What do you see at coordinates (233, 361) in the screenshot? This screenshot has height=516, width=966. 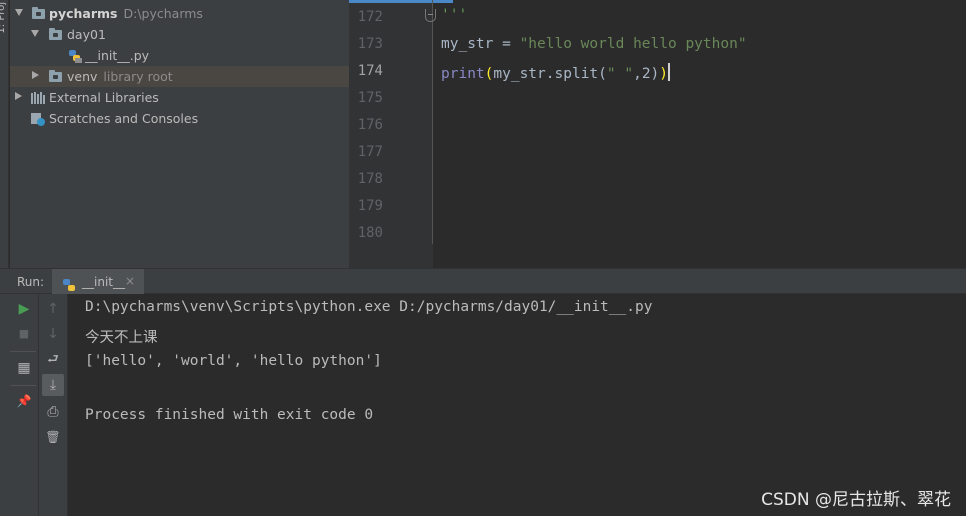 I see `console-line-output: ['hello', 'world', 'hello python']` at bounding box center [233, 361].